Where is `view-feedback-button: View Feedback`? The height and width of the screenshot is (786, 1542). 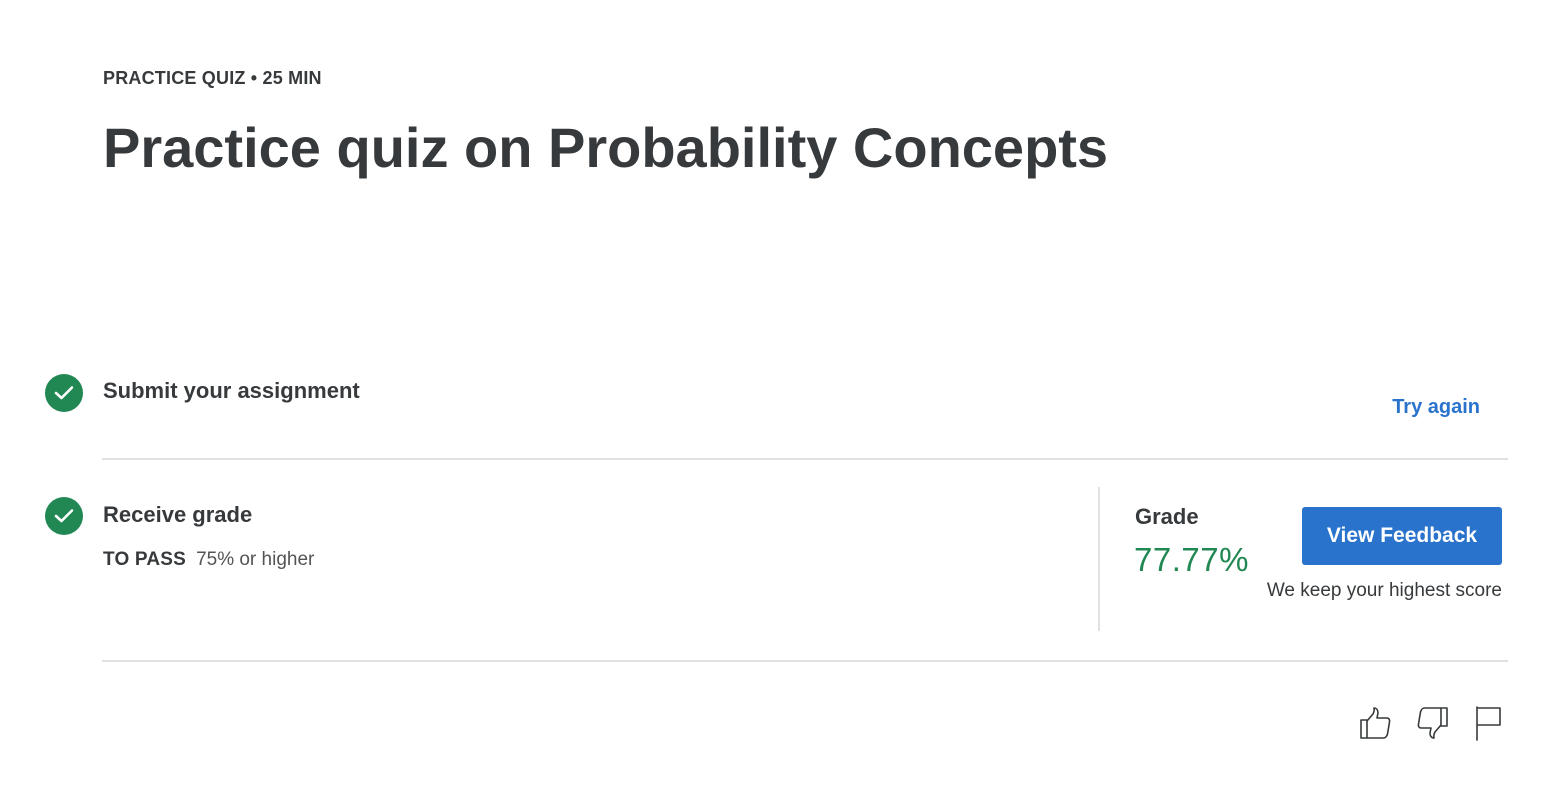 view-feedback-button: View Feedback is located at coordinates (1402, 536).